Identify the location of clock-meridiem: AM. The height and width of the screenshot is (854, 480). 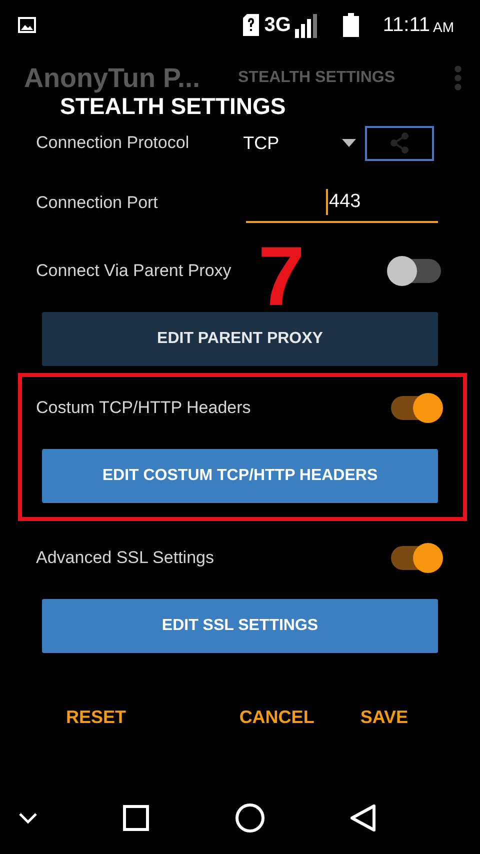
(443, 27).